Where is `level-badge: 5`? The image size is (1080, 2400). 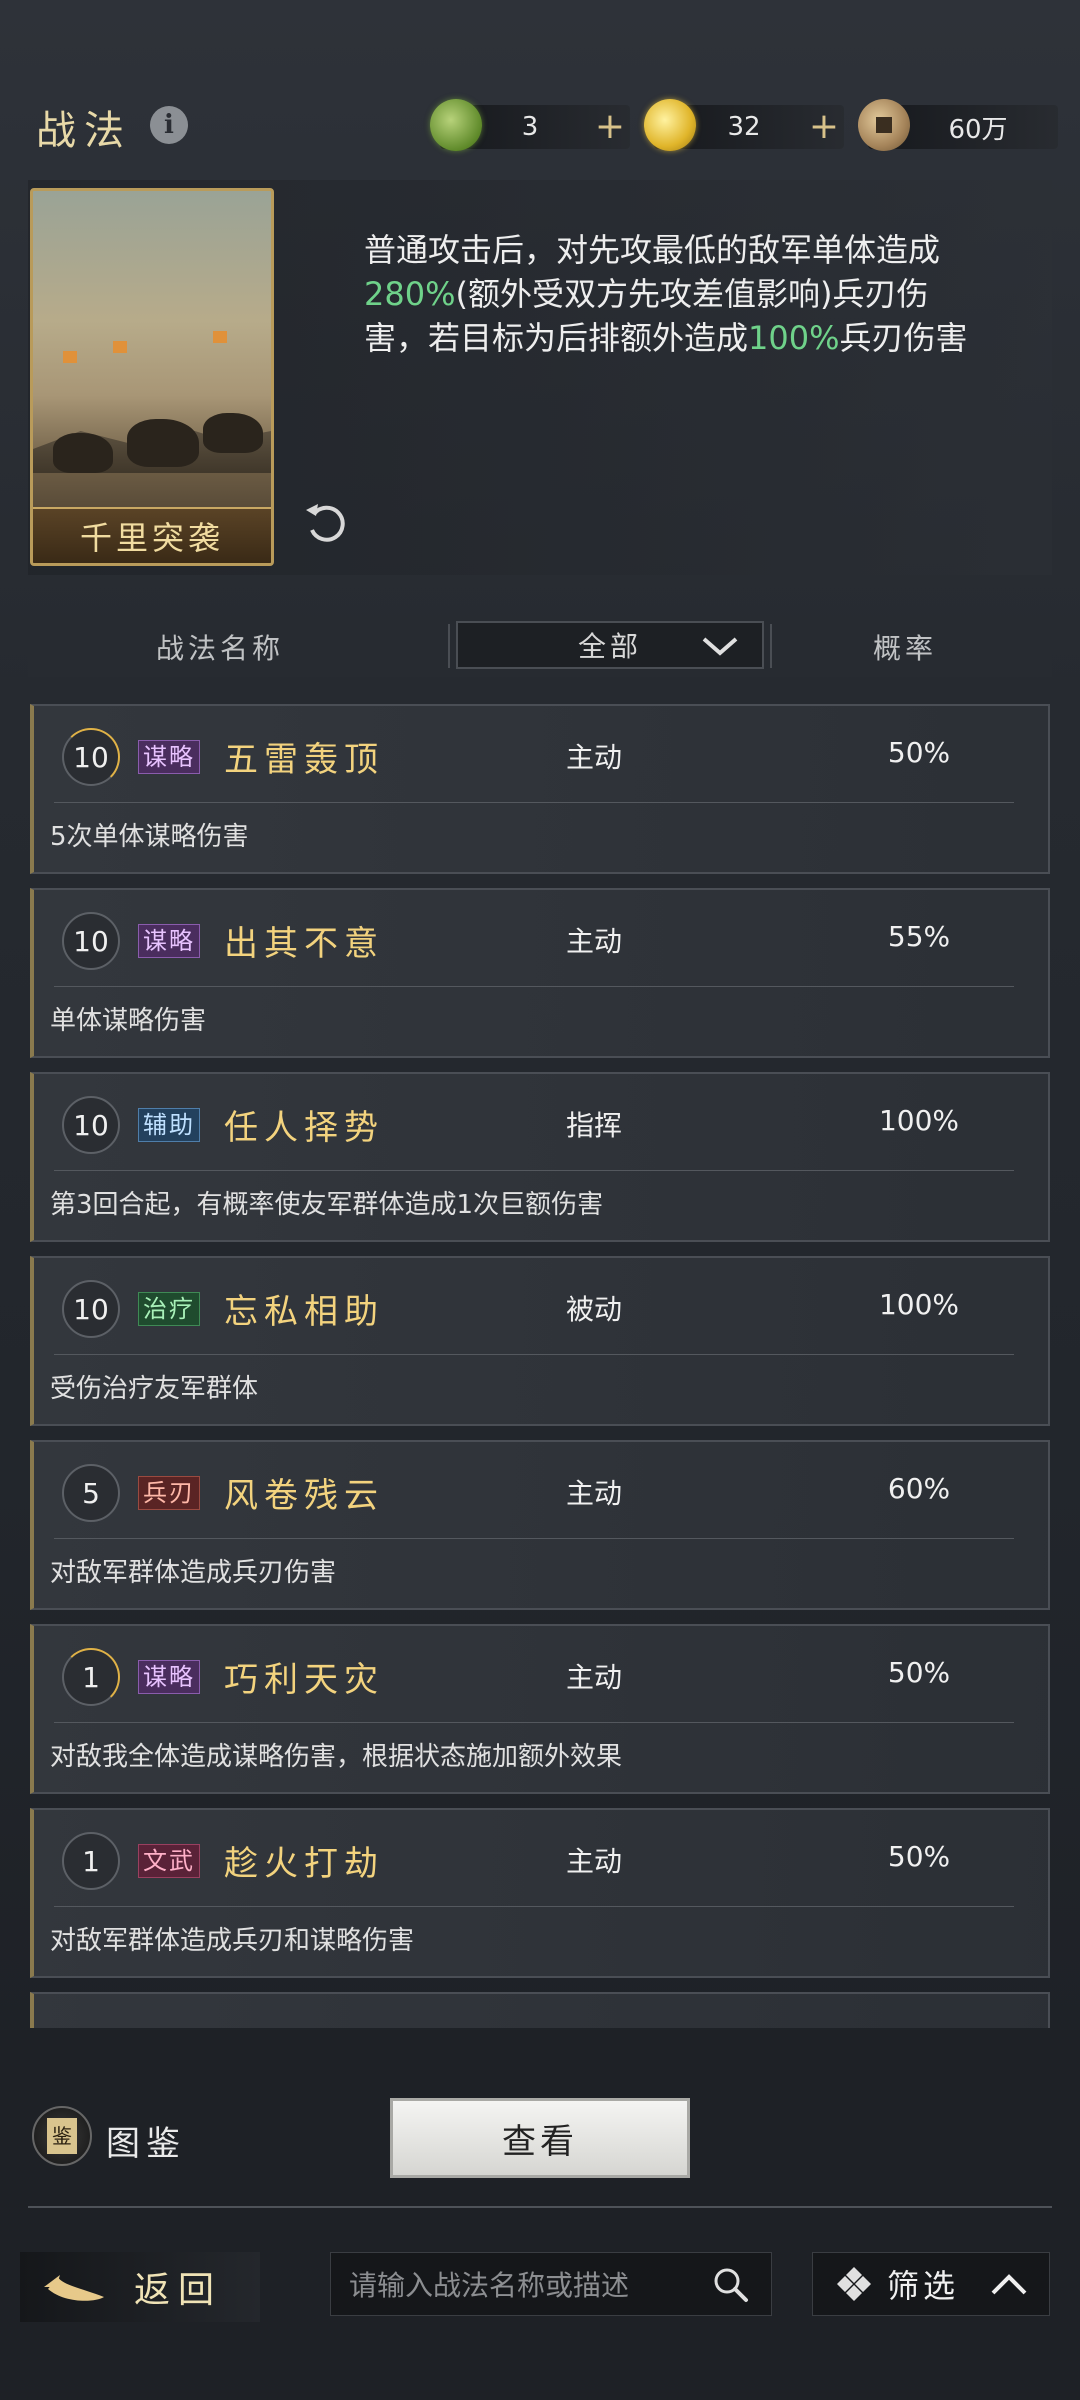
level-badge: 5 is located at coordinates (91, 1493).